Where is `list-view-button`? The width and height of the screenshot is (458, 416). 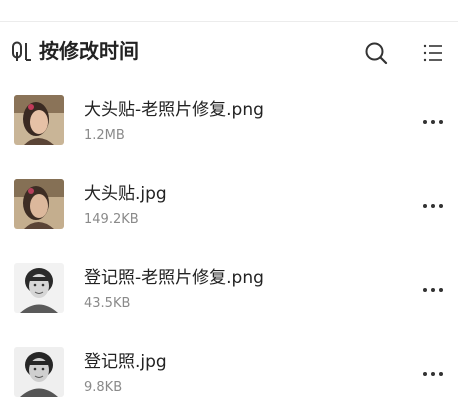 list-view-button is located at coordinates (433, 53).